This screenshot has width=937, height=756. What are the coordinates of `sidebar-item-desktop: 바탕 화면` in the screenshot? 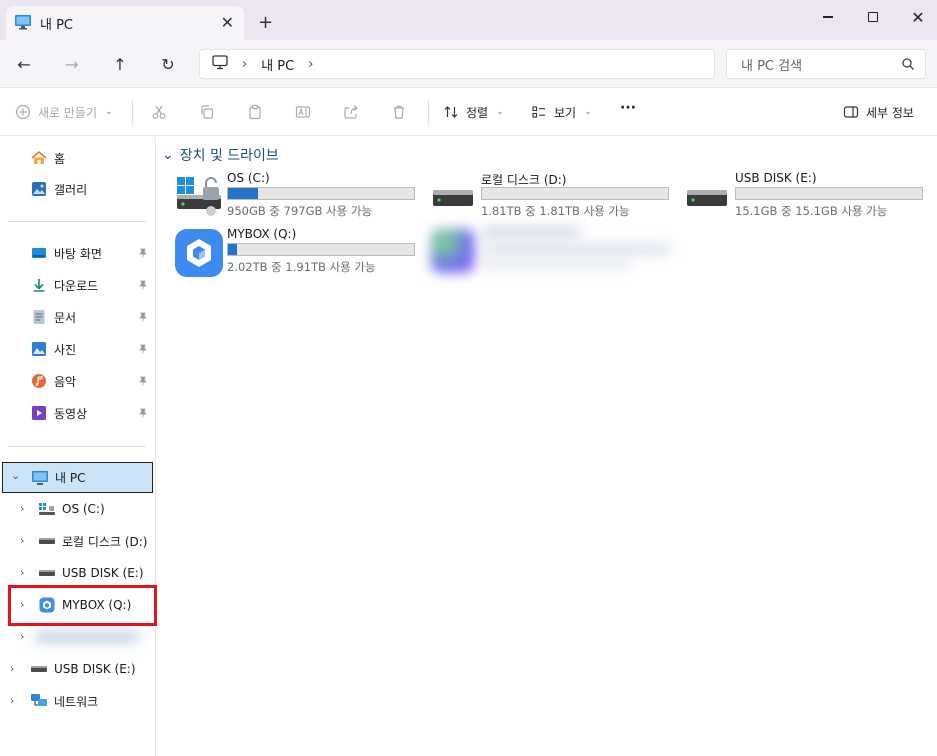 It's located at (77, 253).